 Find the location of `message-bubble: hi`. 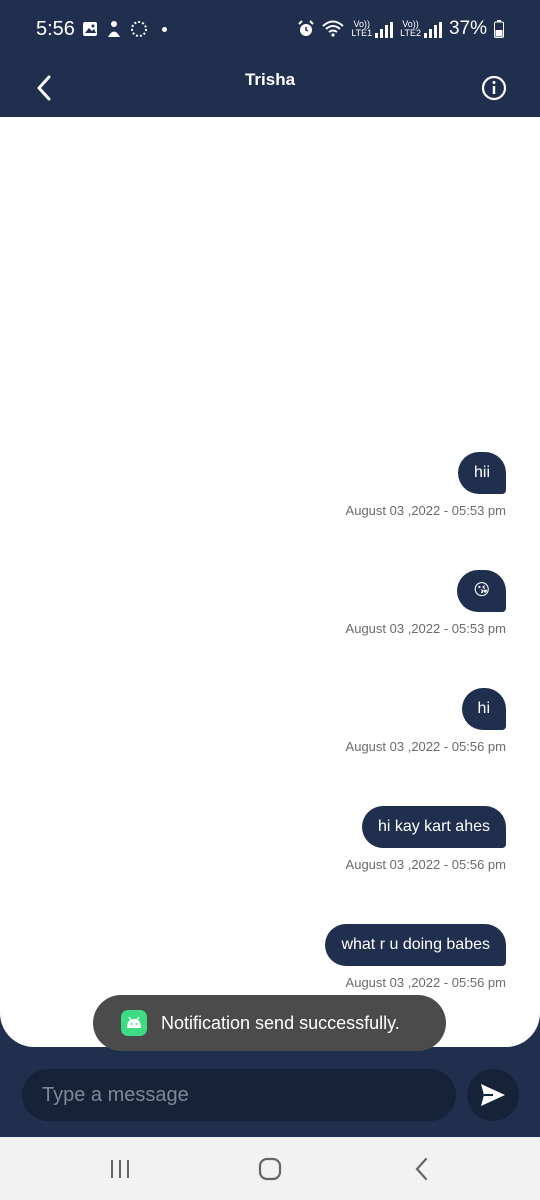

message-bubble: hi is located at coordinates (483, 709).